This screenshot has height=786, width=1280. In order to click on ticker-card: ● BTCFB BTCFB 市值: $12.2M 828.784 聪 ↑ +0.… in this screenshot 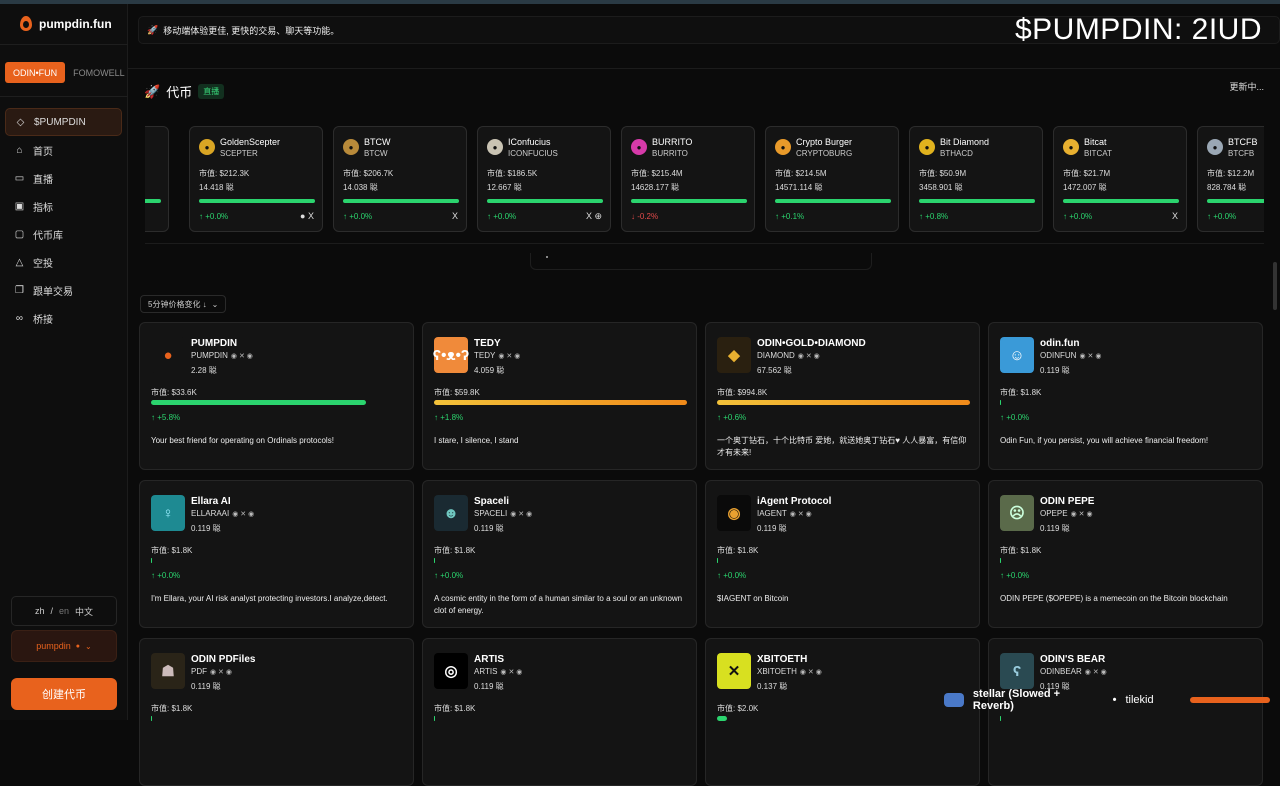, I will do `click(1230, 179)`.